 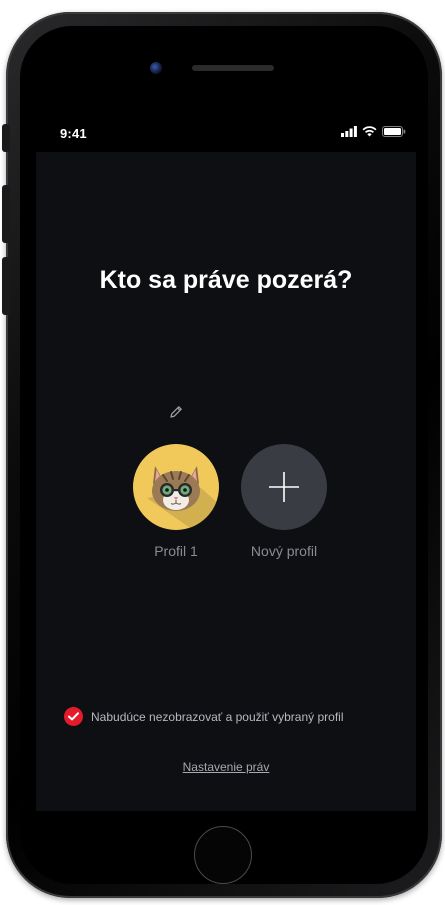 I want to click on volume-up-button, so click(x=6, y=214).